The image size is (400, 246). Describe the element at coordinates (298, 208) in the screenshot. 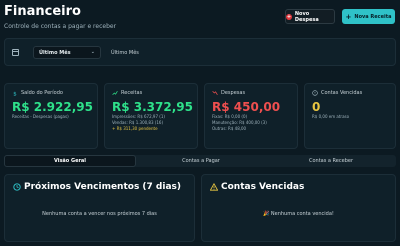

I see `overdue-panel: Contas Vencidas 🎉 Nenhuma conta vencida!` at that location.